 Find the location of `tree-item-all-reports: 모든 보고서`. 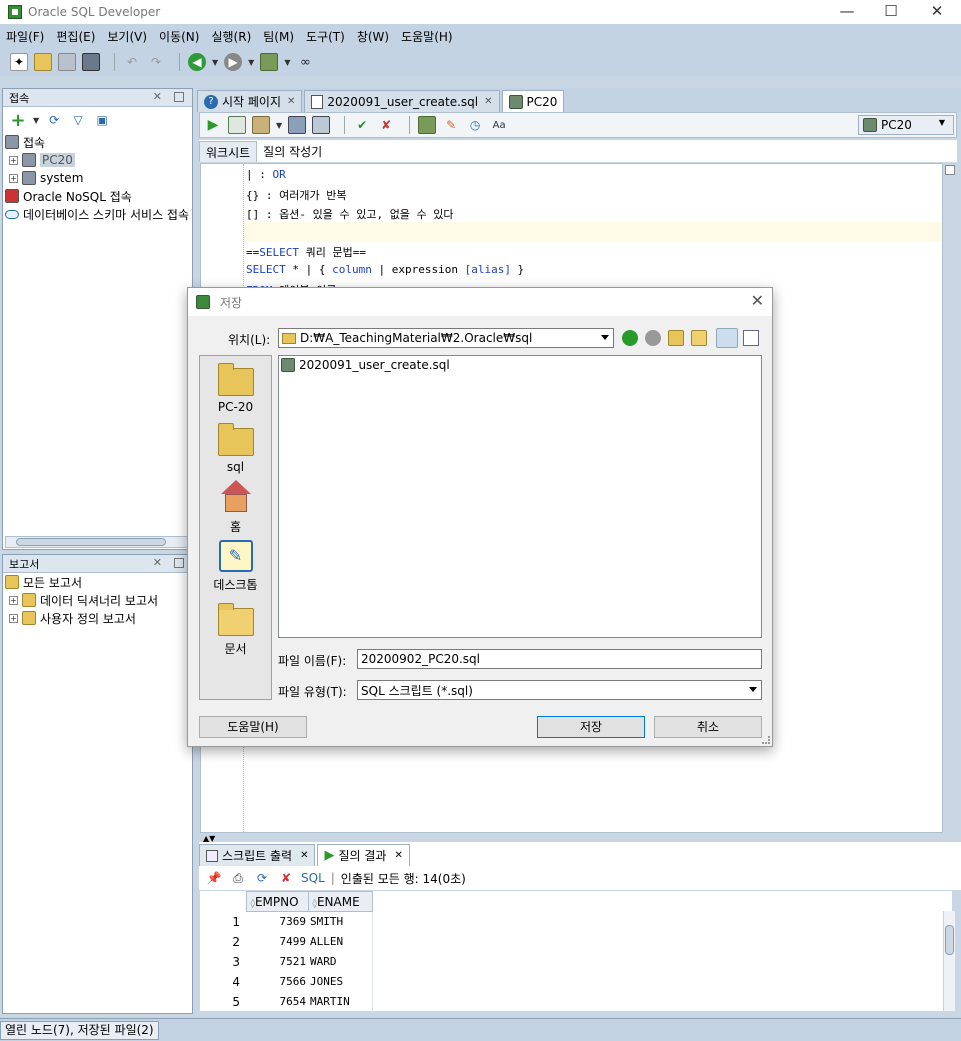

tree-item-all-reports: 모든 보고서 is located at coordinates (98, 582).